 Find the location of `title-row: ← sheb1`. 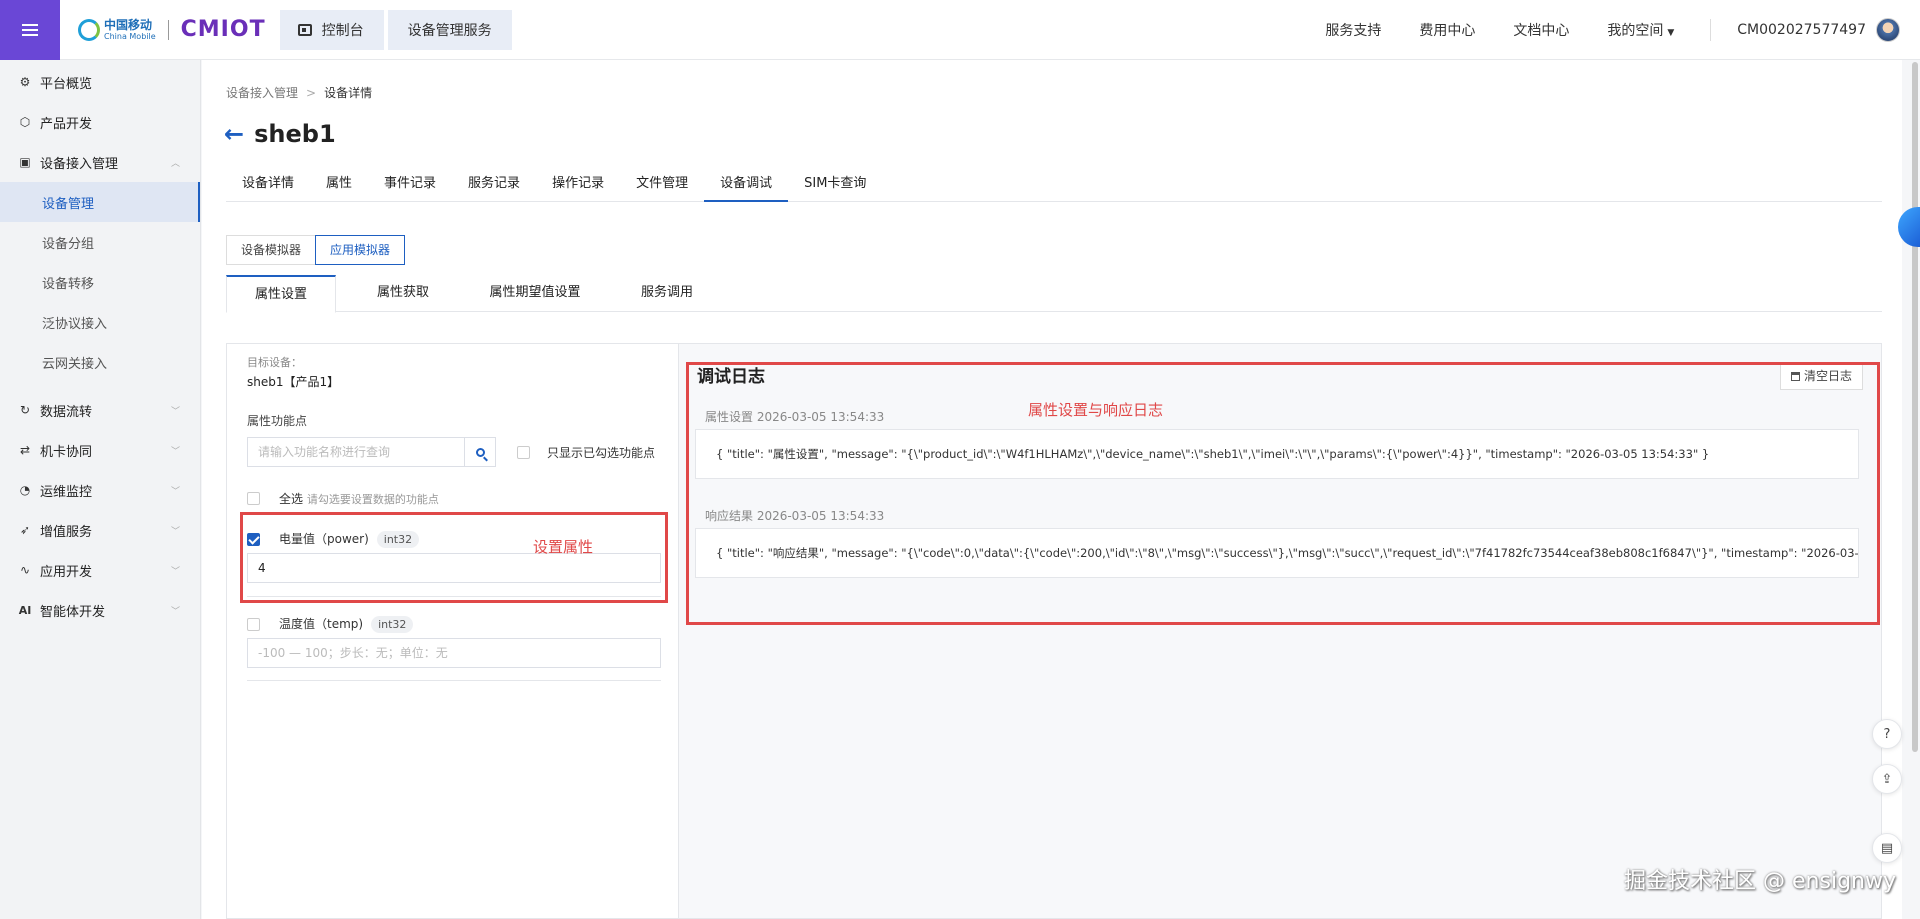

title-row: ← sheb1 is located at coordinates (280, 134).